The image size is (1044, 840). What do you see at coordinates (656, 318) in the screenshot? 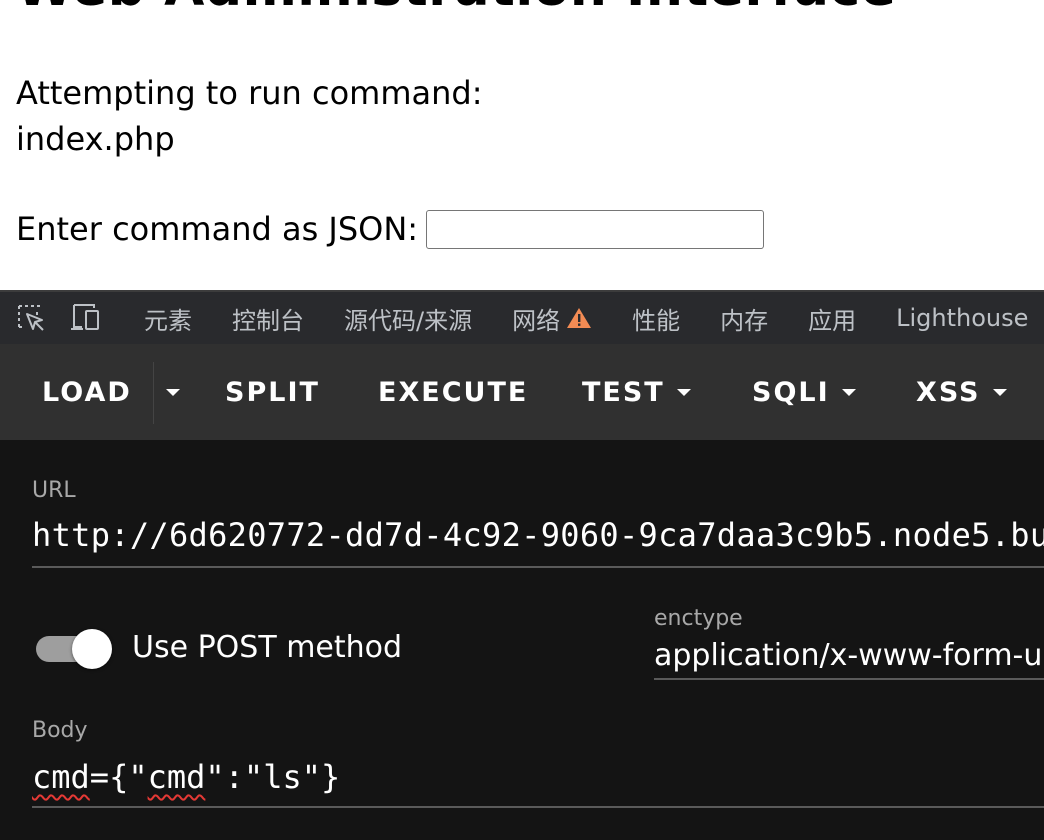
I see `tab-performance: 性能` at bounding box center [656, 318].